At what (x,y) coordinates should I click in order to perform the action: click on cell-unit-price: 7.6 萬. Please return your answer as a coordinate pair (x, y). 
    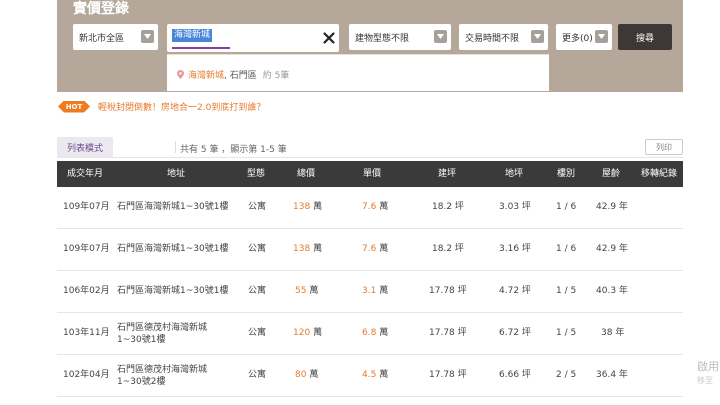
    Looking at the image, I should click on (375, 249).